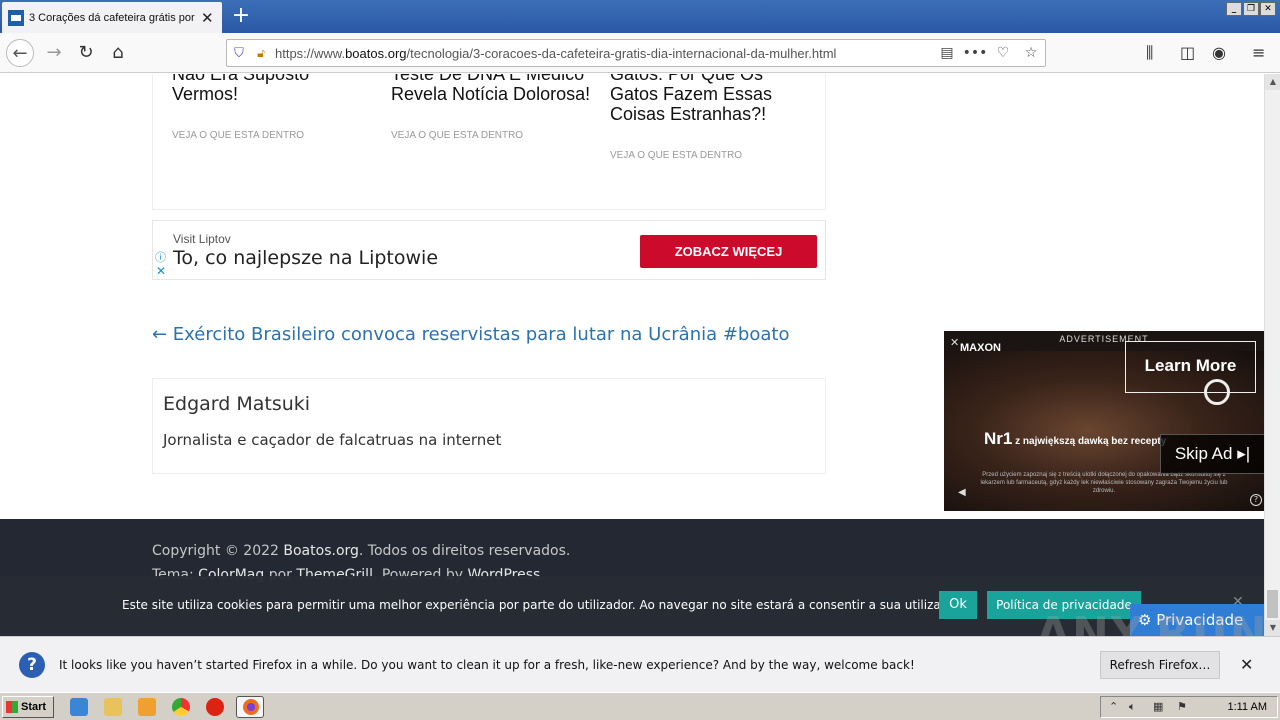  What do you see at coordinates (1272, 355) in the screenshot?
I see `page-scrollbar: ▲ ▼` at bounding box center [1272, 355].